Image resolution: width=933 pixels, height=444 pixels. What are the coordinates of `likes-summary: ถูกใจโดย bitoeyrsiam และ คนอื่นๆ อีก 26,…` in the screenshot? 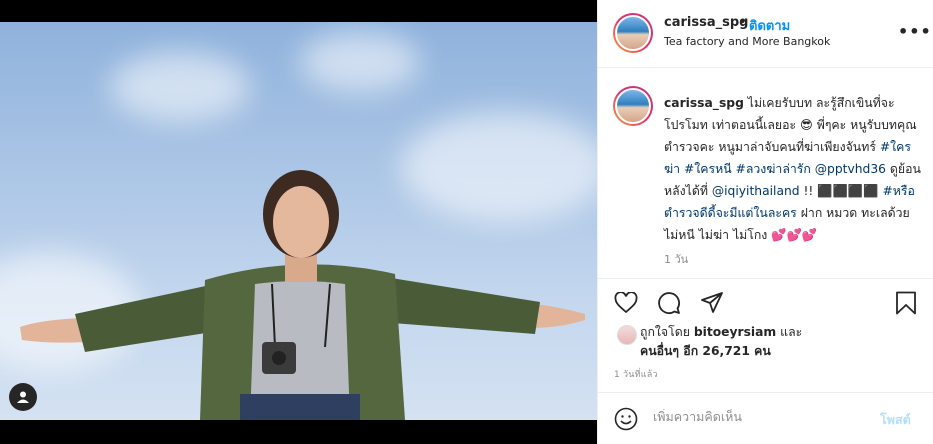 It's located at (721, 342).